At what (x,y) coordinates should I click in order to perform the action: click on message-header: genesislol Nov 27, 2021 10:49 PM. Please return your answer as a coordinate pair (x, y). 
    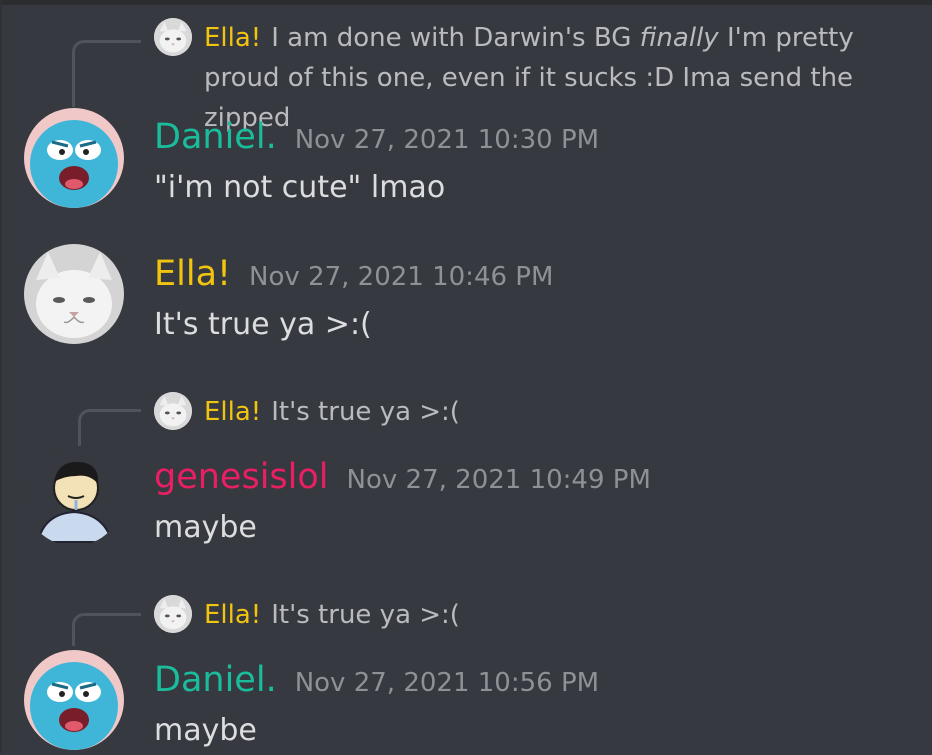
    Looking at the image, I should click on (402, 478).